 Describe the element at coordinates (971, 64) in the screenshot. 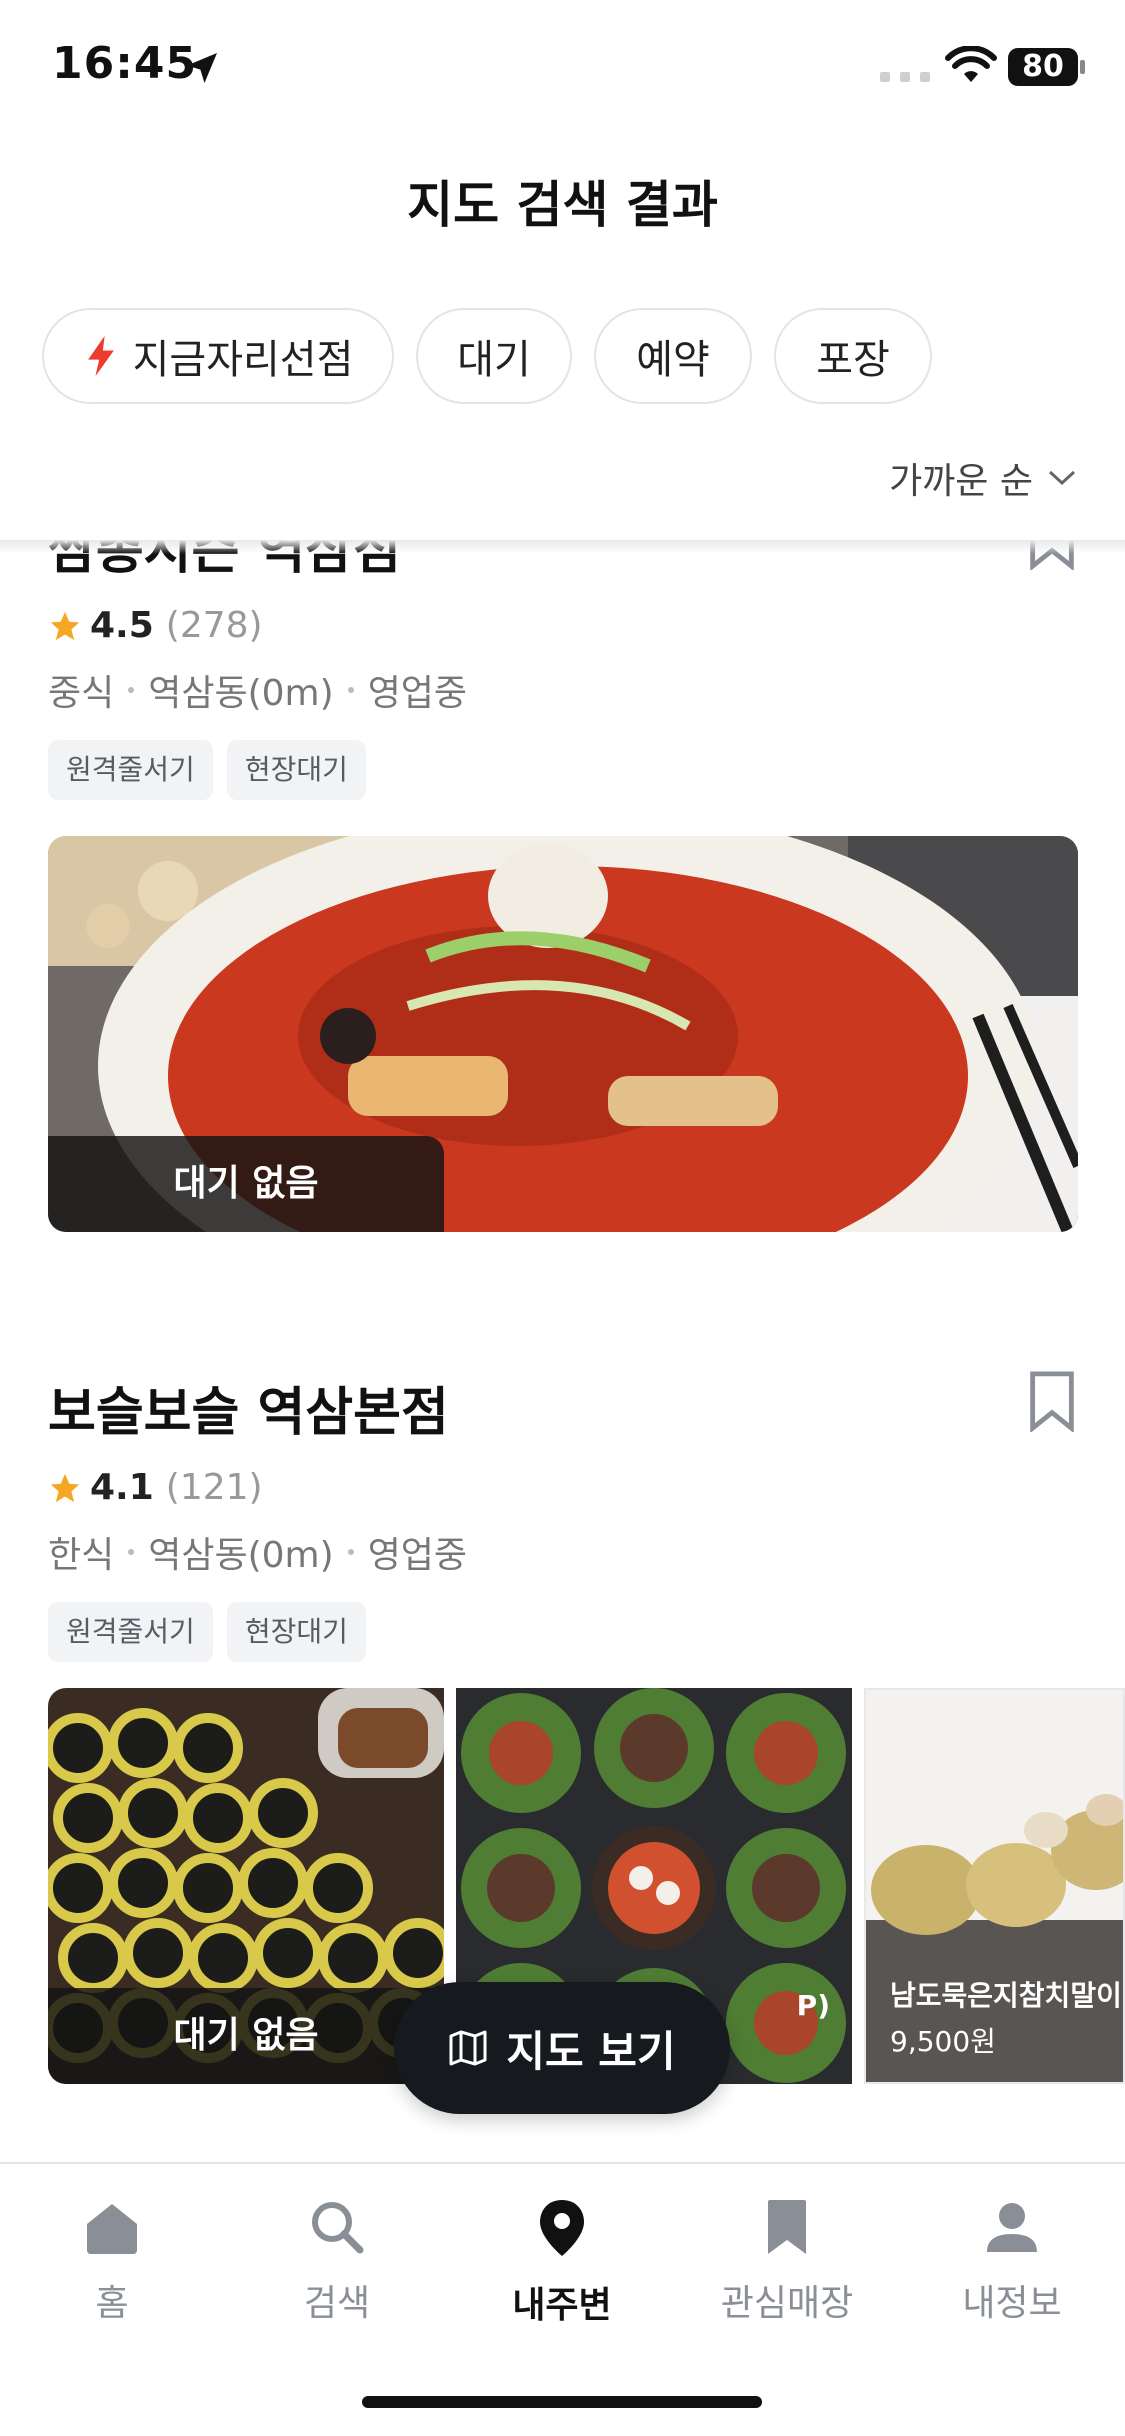

I see `wifi-icon` at that location.